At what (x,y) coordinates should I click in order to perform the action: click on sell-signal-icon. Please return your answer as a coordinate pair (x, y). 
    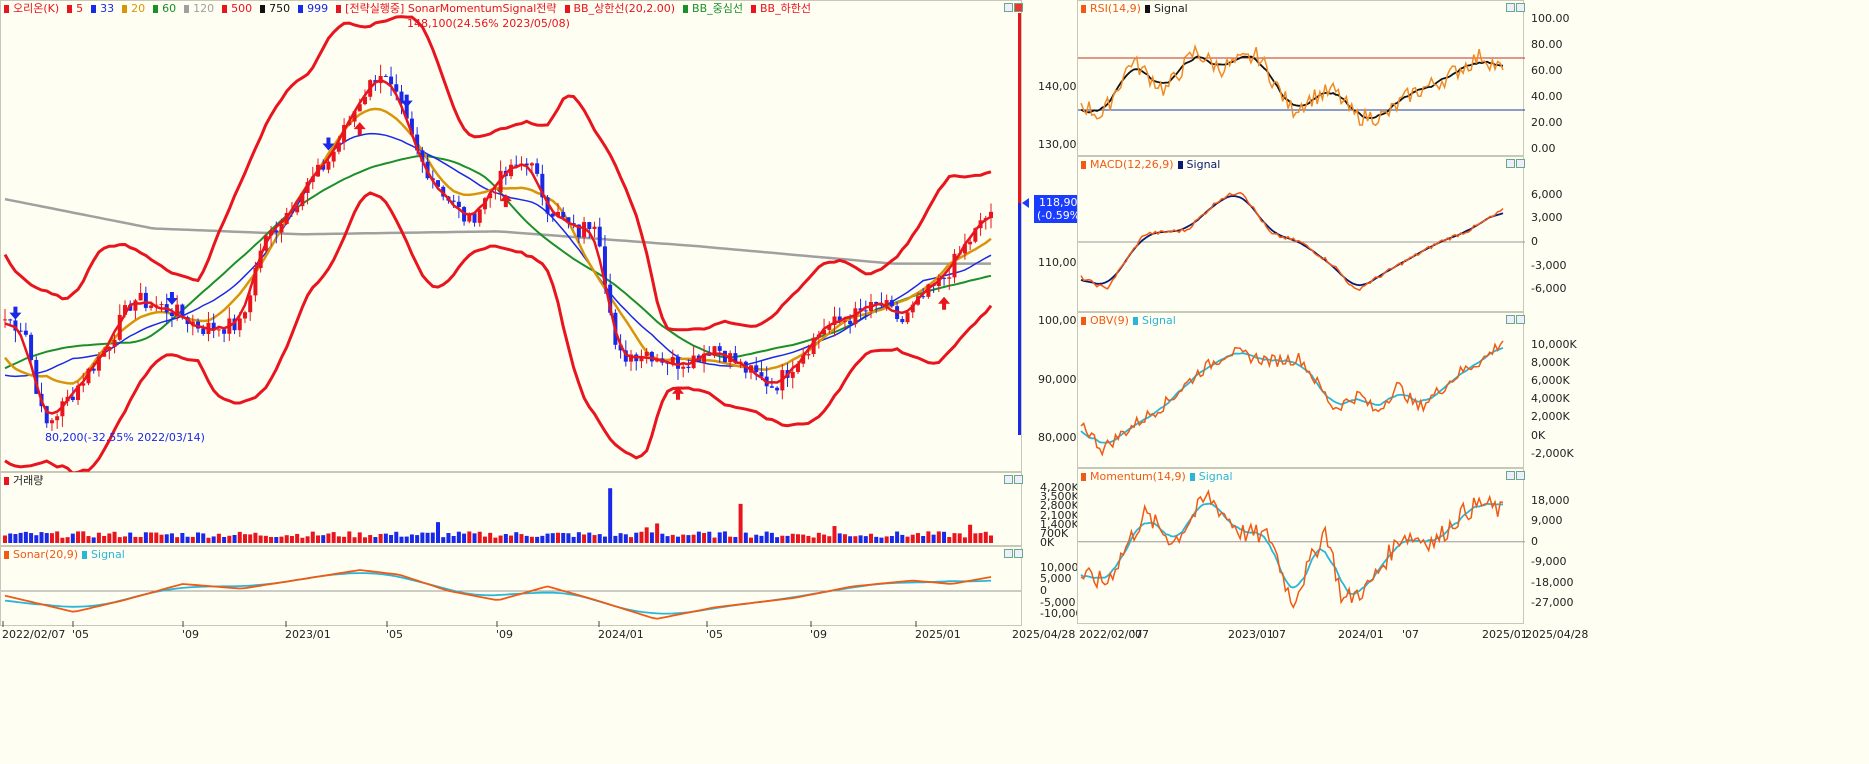
    Looking at the image, I should click on (171, 299).